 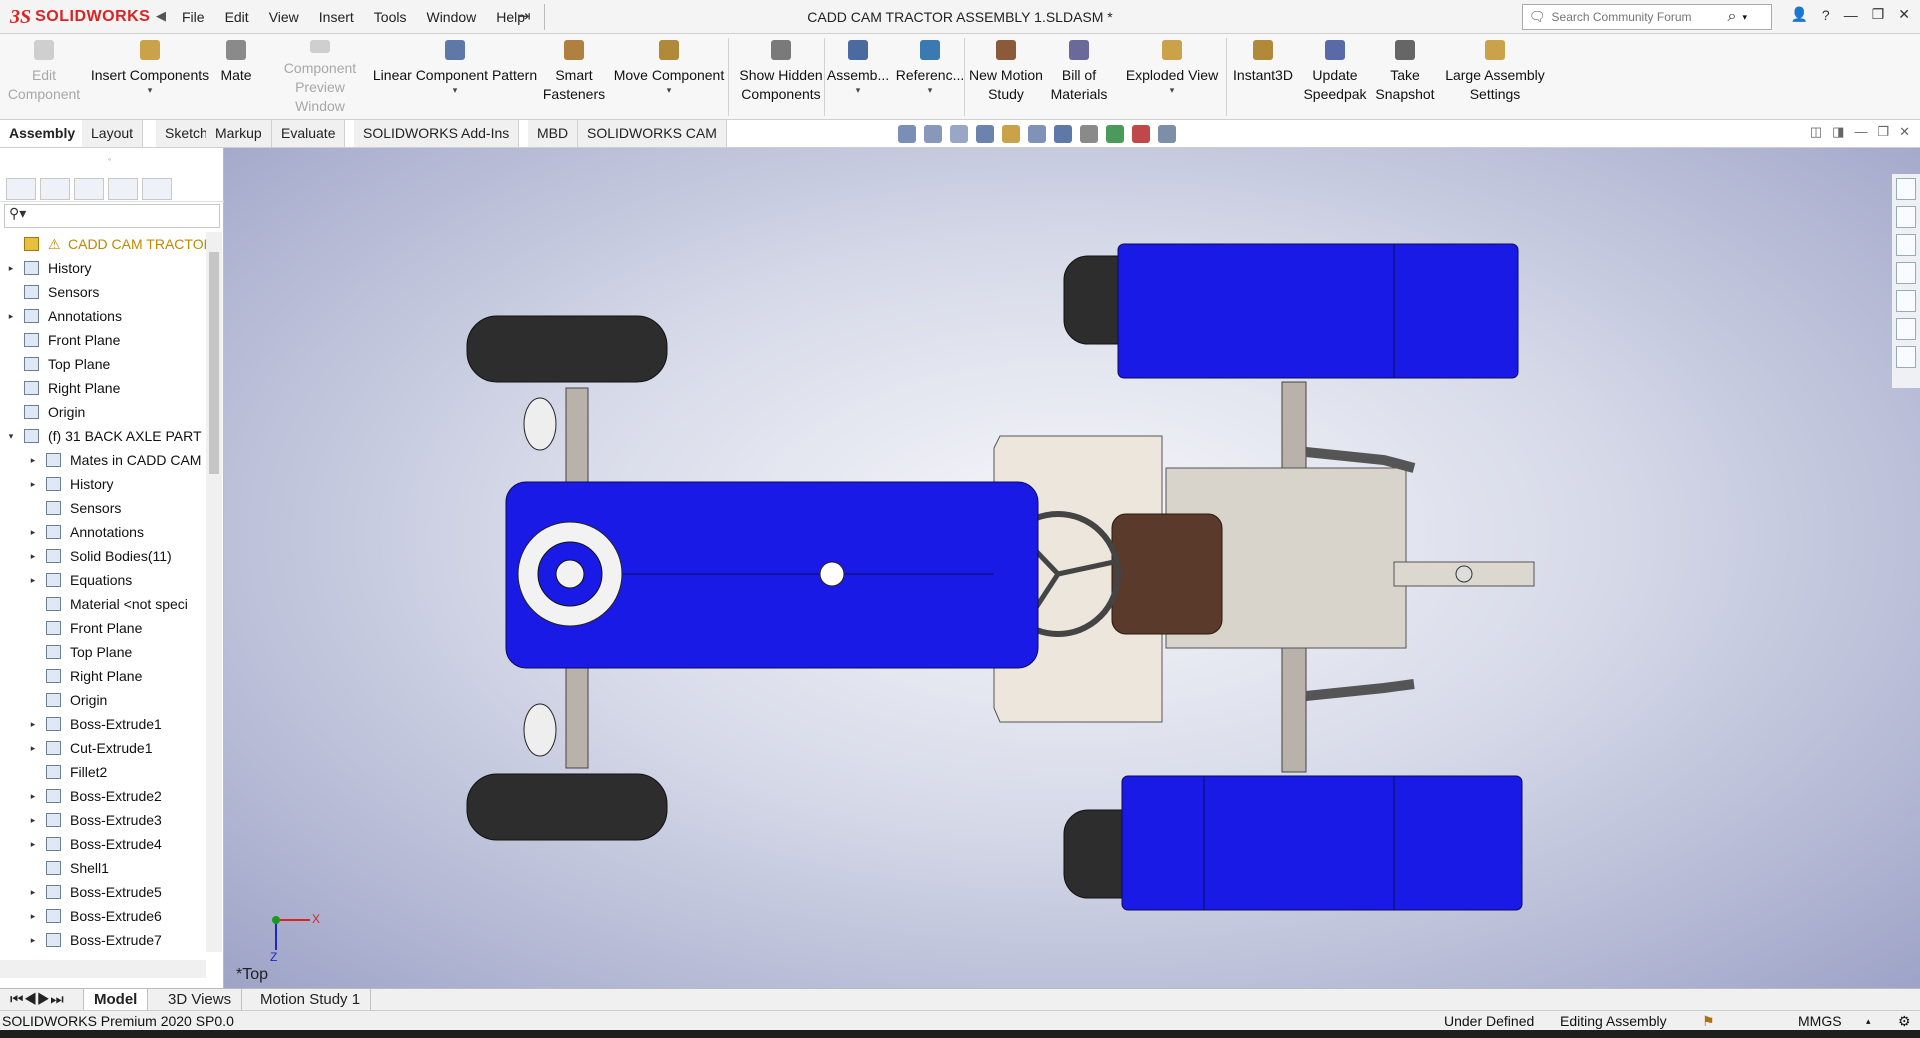 I want to click on tree-scrollbar, so click(x=214, y=592).